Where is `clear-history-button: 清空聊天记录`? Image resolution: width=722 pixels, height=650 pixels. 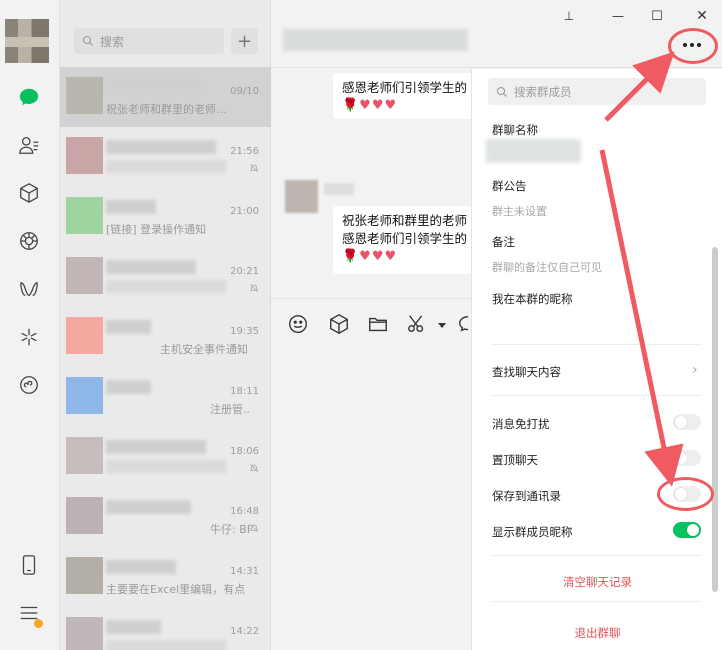
clear-history-button: 清空聊天记录 is located at coordinates (597, 582).